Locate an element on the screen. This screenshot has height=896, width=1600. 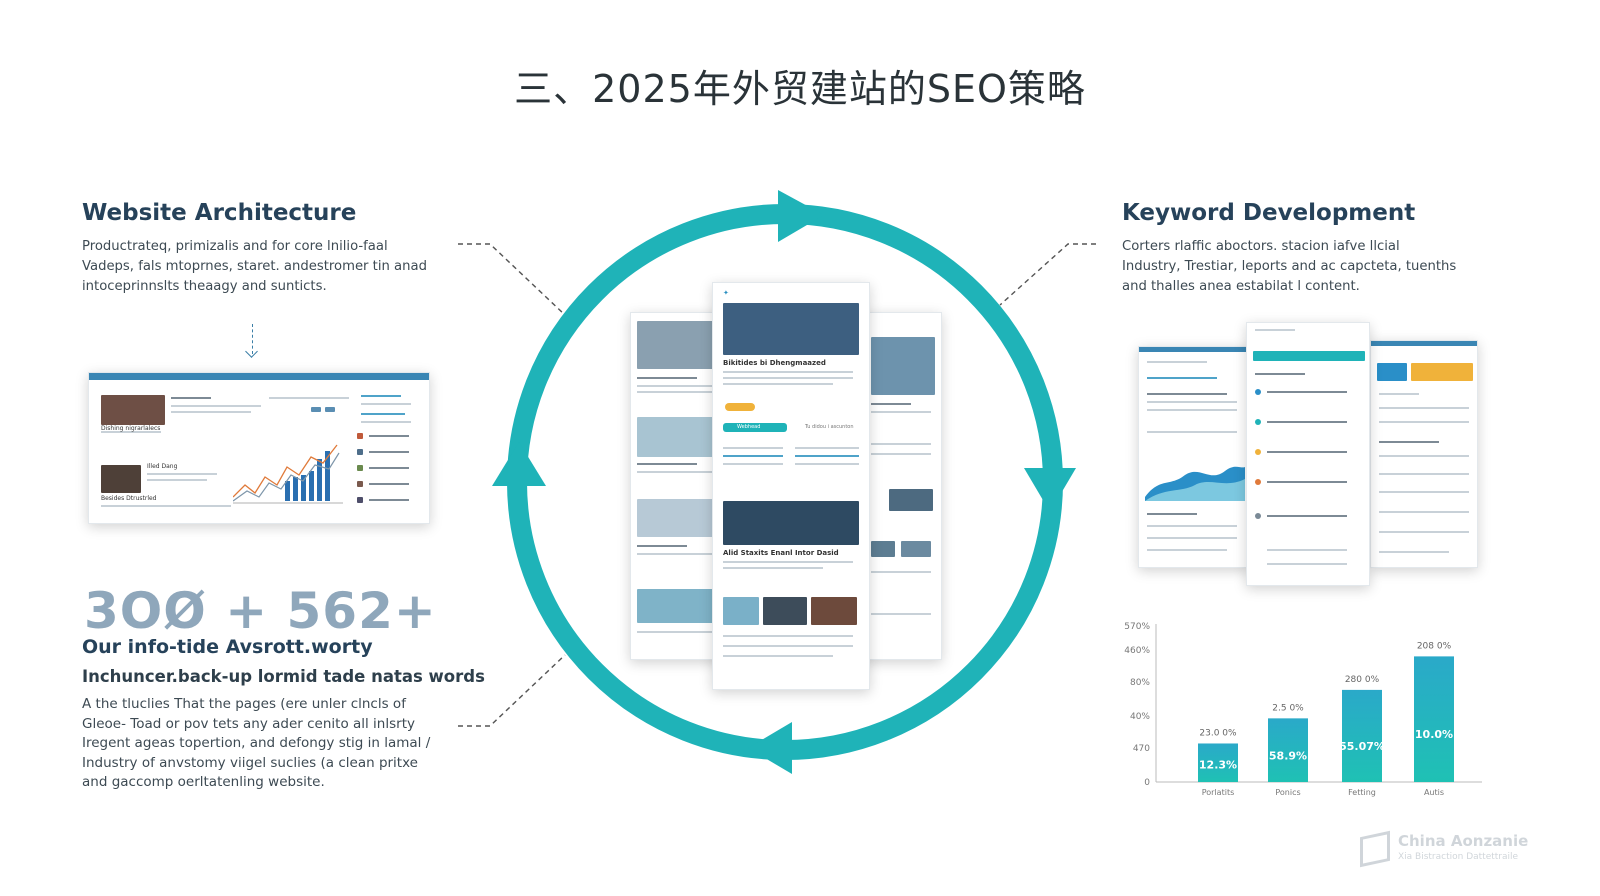
mock-center-tab-active: Webhead is located at coordinates (749, 427).